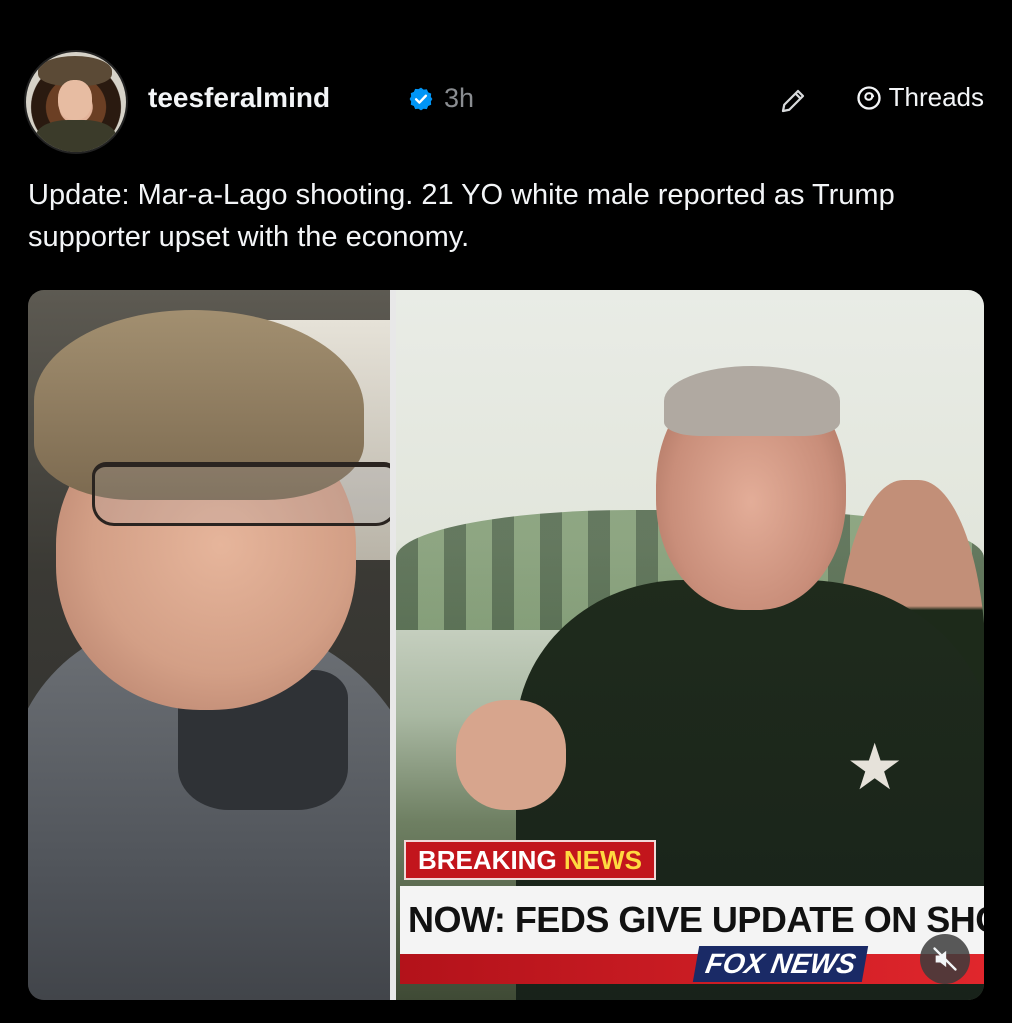 The height and width of the screenshot is (1023, 1012). I want to click on breaking-news-tag: BREAKING NEWS, so click(530, 860).